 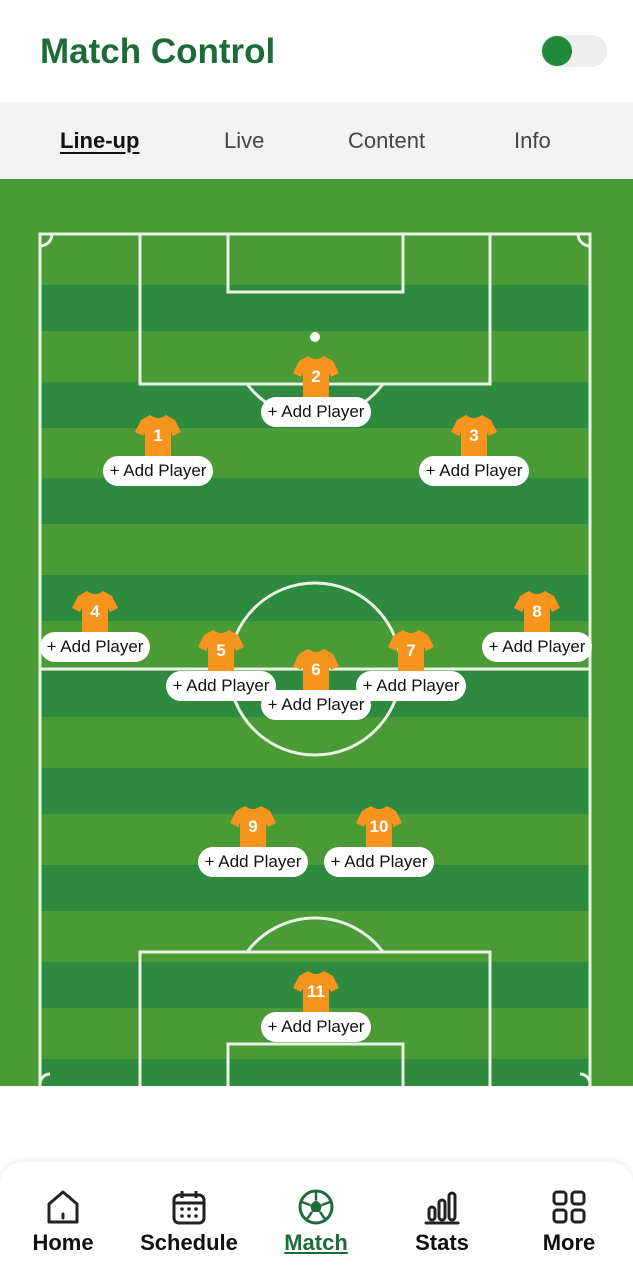 I want to click on player-number: 5, so click(x=221, y=650).